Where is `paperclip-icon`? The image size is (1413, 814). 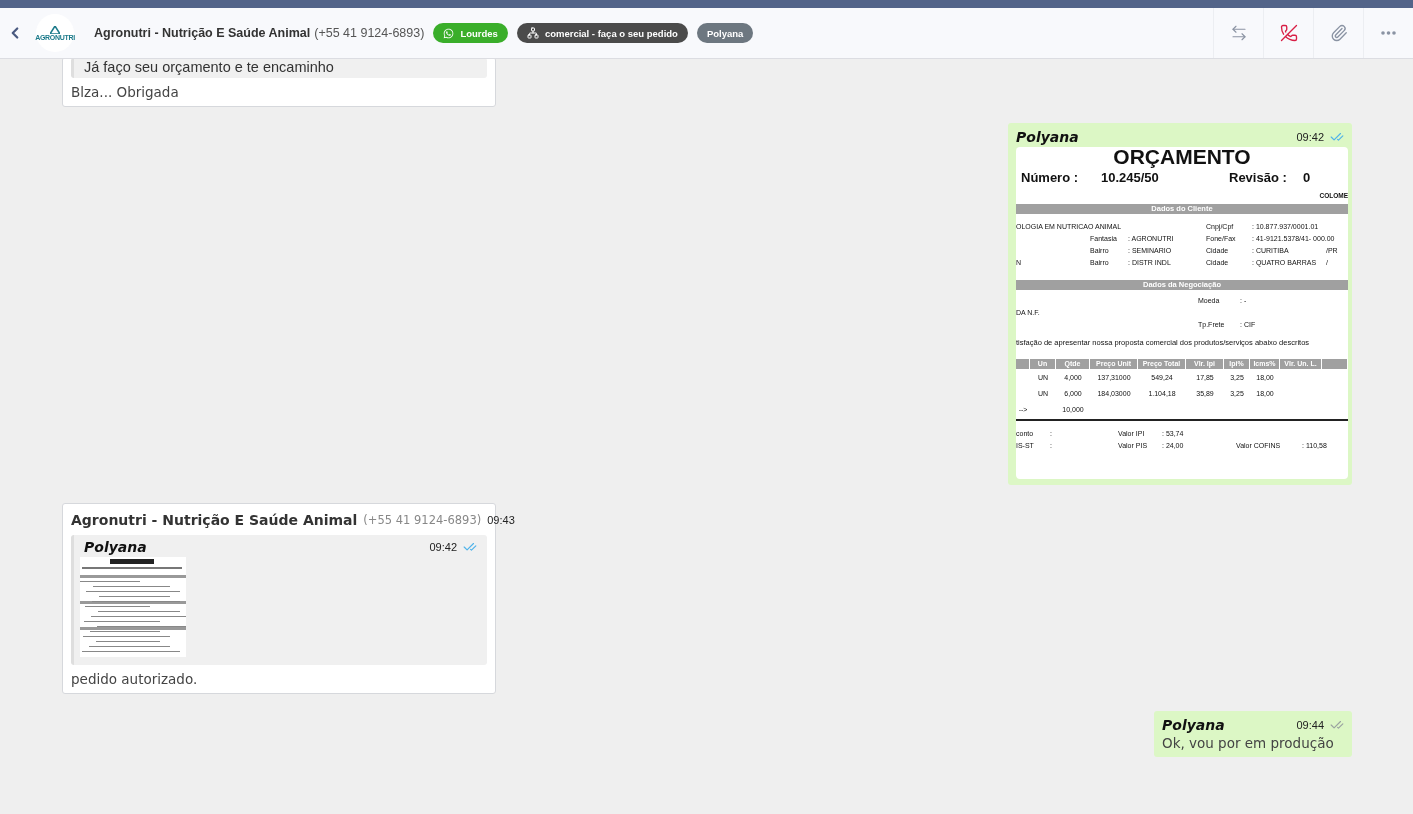 paperclip-icon is located at coordinates (1338, 33).